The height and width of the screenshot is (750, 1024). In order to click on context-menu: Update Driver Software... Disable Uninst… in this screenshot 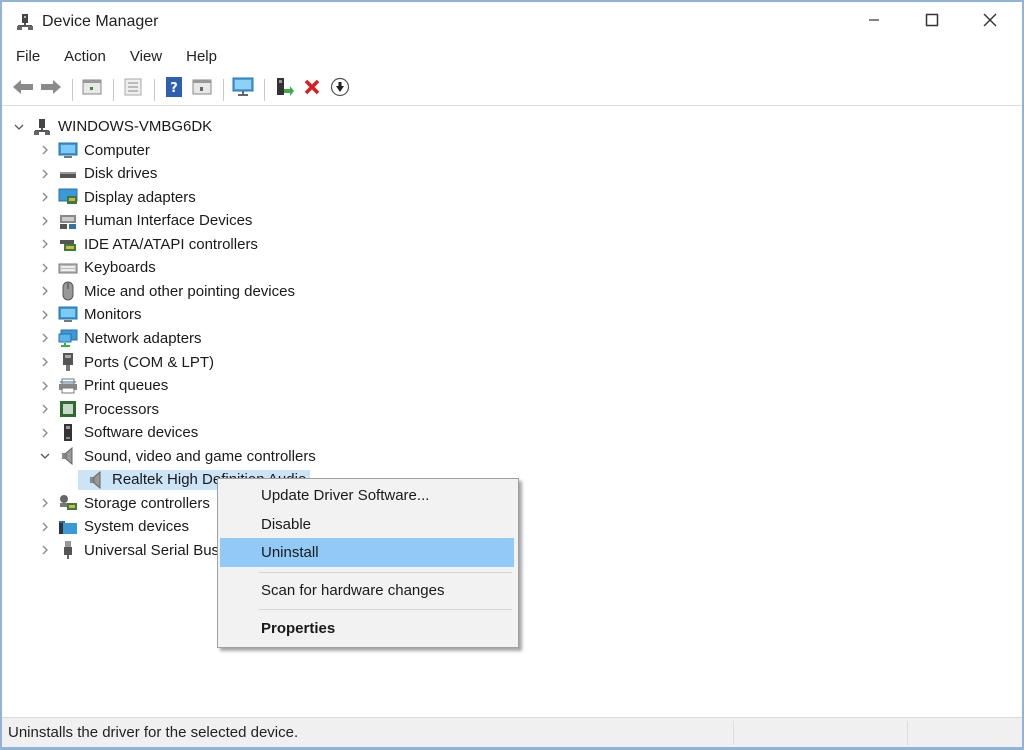, I will do `click(368, 563)`.